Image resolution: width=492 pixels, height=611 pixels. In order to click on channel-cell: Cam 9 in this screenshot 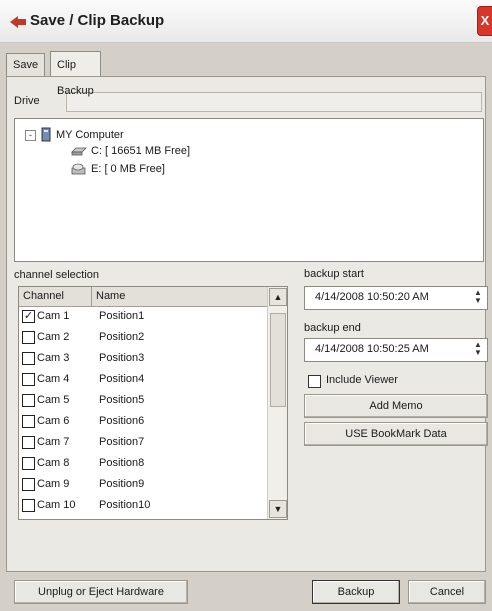, I will do `click(53, 484)`.